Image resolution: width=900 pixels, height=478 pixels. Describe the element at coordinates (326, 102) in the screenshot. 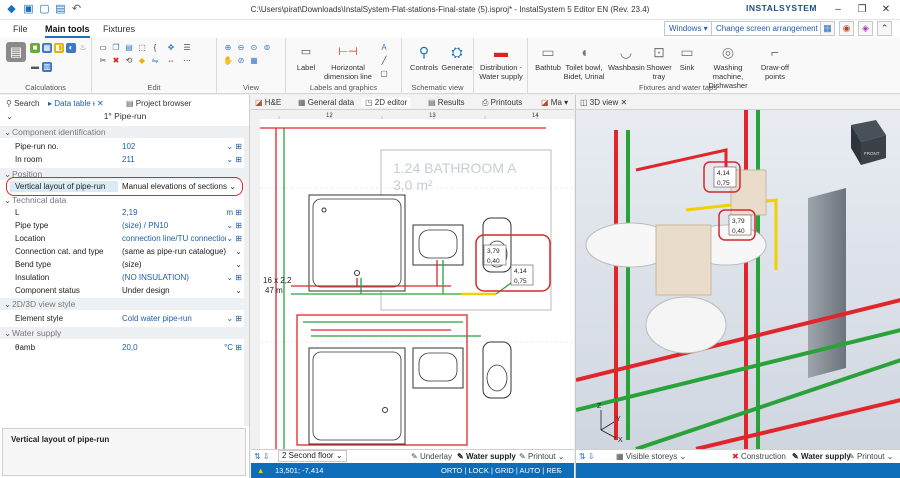

I see `tab-general-data: ▦ General data` at that location.